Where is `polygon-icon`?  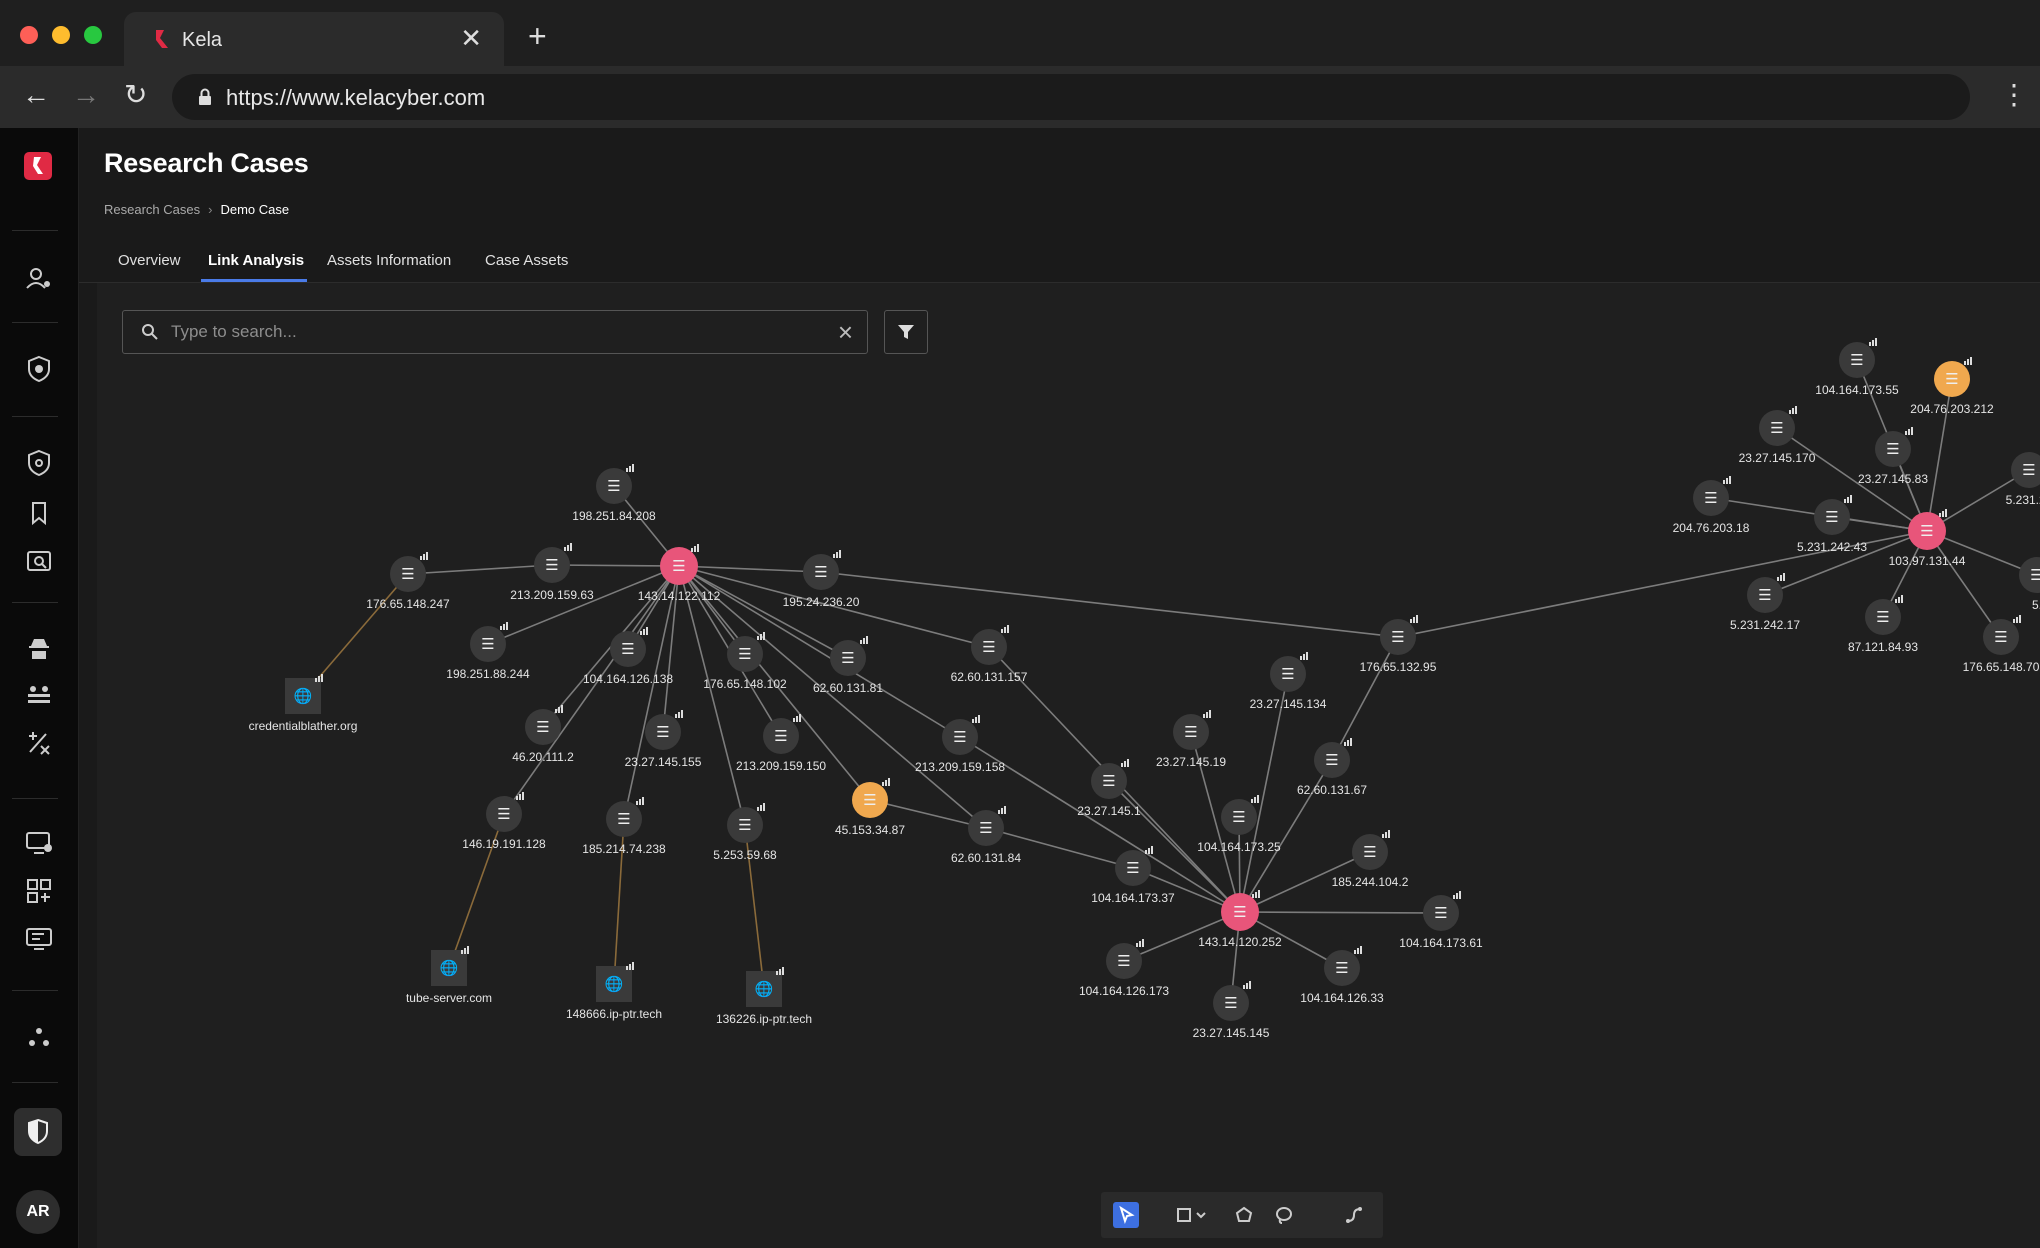
polygon-icon is located at coordinates (1244, 1215).